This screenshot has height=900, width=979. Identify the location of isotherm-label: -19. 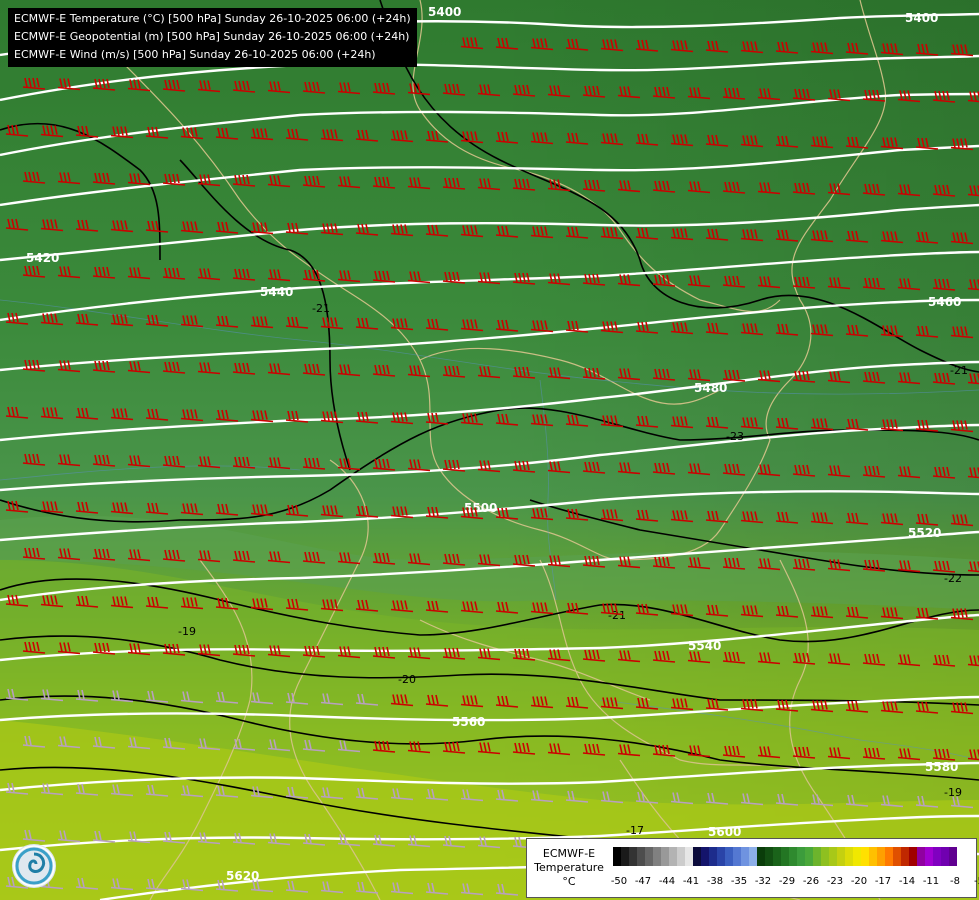
(187, 631).